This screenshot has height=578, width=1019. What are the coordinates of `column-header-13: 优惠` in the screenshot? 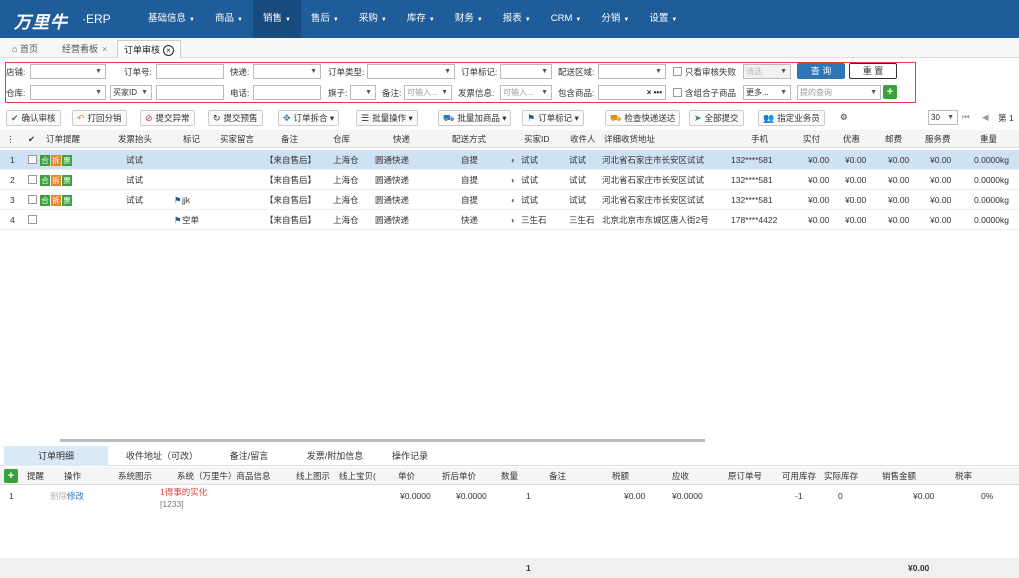 It's located at (851, 139).